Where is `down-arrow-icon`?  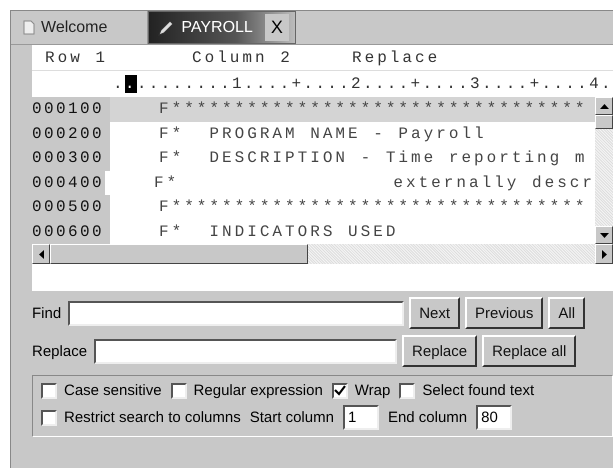 down-arrow-icon is located at coordinates (604, 235).